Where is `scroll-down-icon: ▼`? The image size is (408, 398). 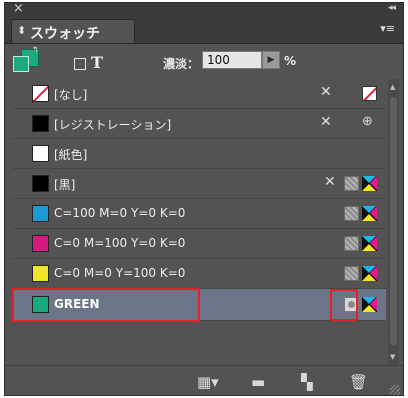 scroll-down-icon: ▼ is located at coordinates (392, 357).